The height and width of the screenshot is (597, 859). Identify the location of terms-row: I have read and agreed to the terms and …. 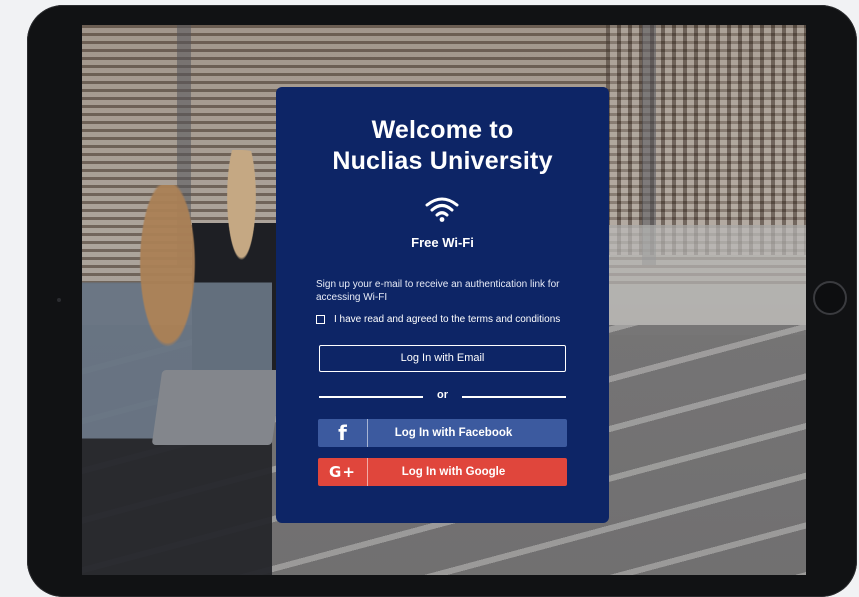
(438, 319).